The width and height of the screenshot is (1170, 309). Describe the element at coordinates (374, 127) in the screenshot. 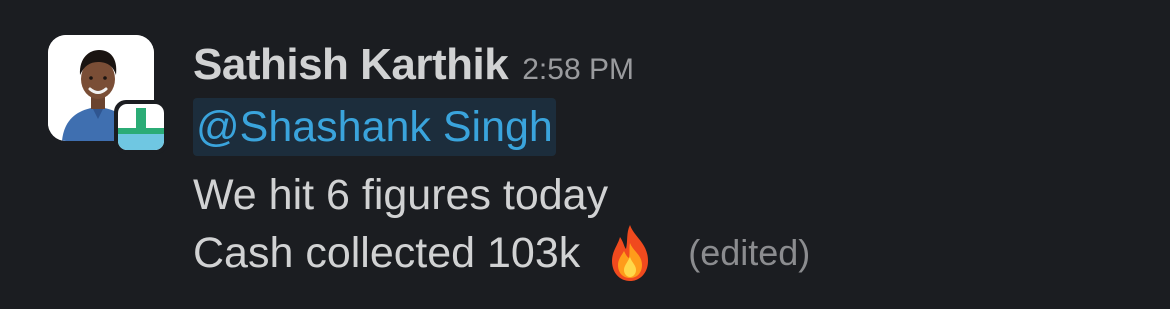

I see `user-mention: @Shashank Singh` at that location.